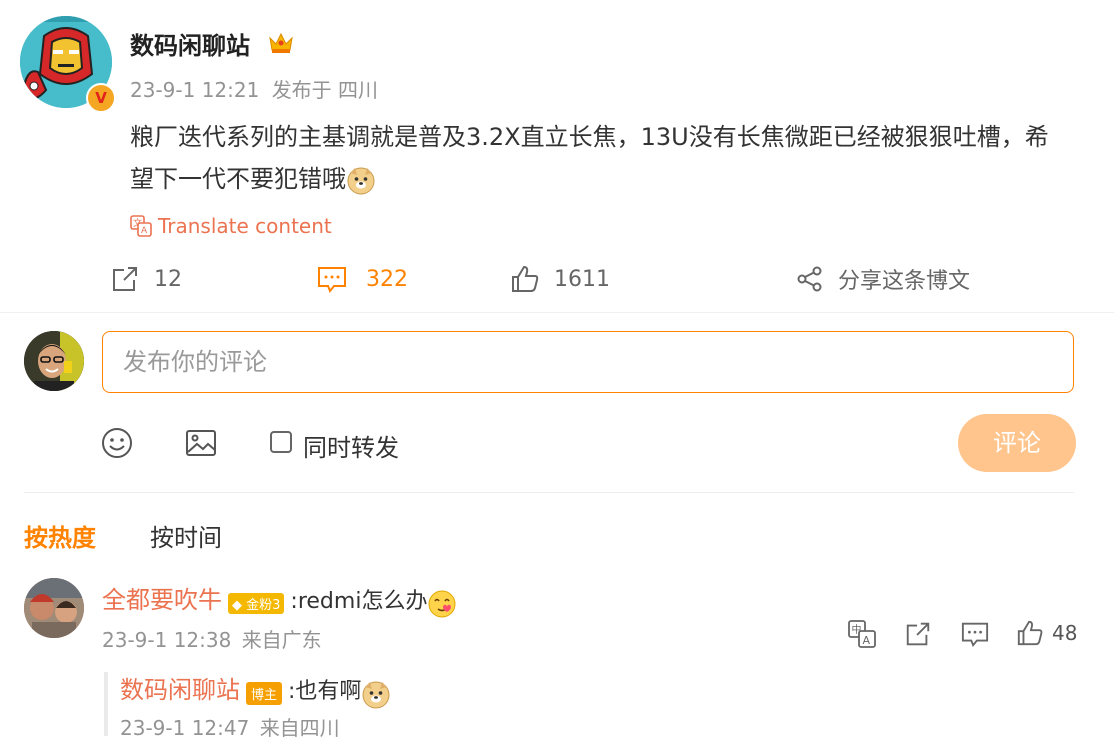 The image size is (1114, 741). What do you see at coordinates (1017, 443) in the screenshot?
I see `submit-comment-button: 评论` at bounding box center [1017, 443].